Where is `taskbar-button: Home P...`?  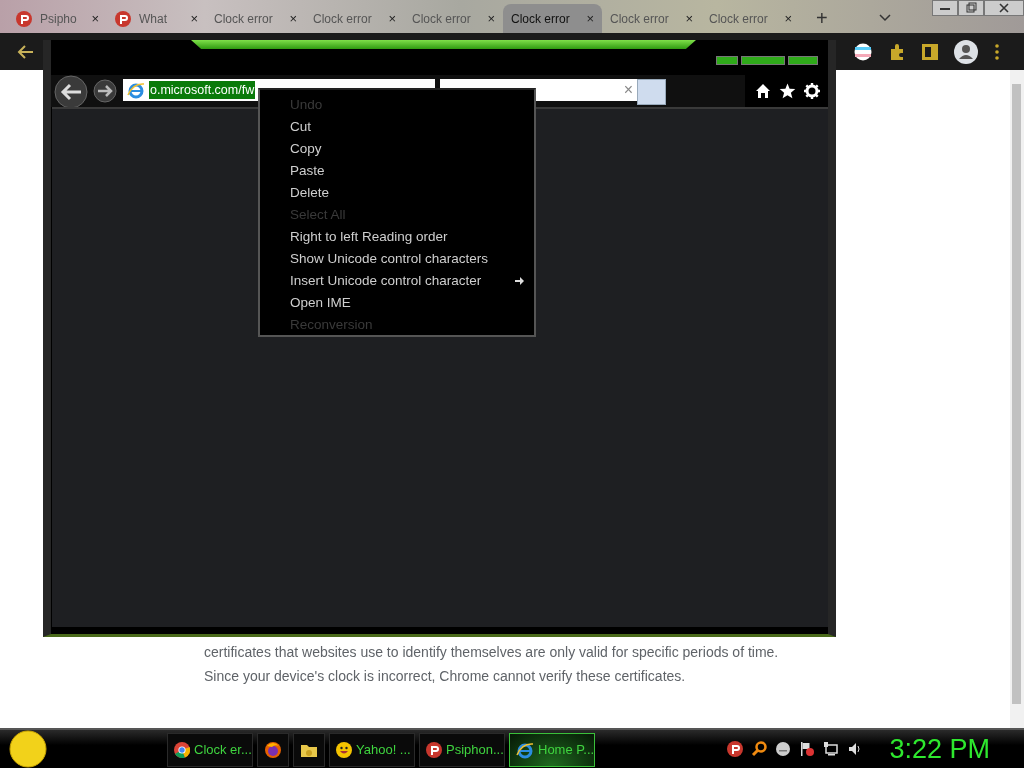 taskbar-button: Home P... is located at coordinates (552, 750).